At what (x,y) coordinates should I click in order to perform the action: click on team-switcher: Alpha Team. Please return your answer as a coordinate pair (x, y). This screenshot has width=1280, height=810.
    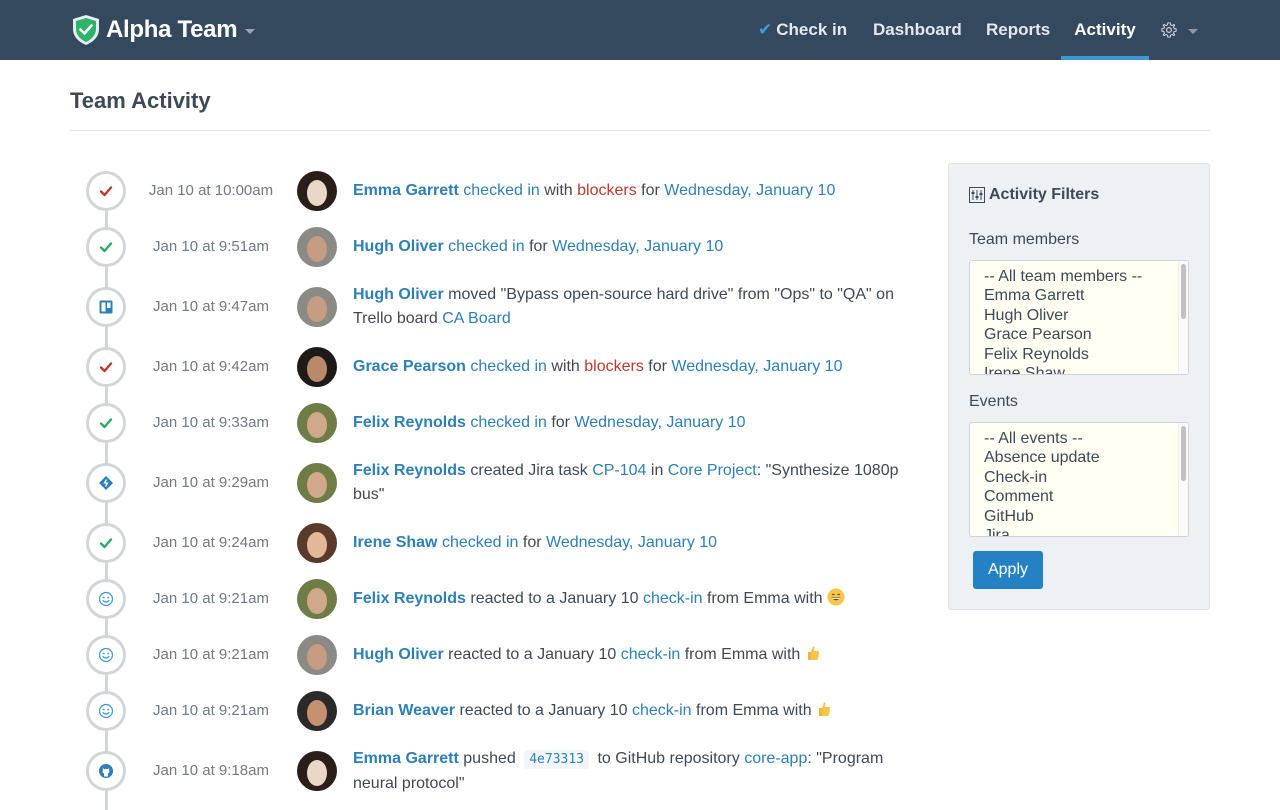
    Looking at the image, I should click on (164, 30).